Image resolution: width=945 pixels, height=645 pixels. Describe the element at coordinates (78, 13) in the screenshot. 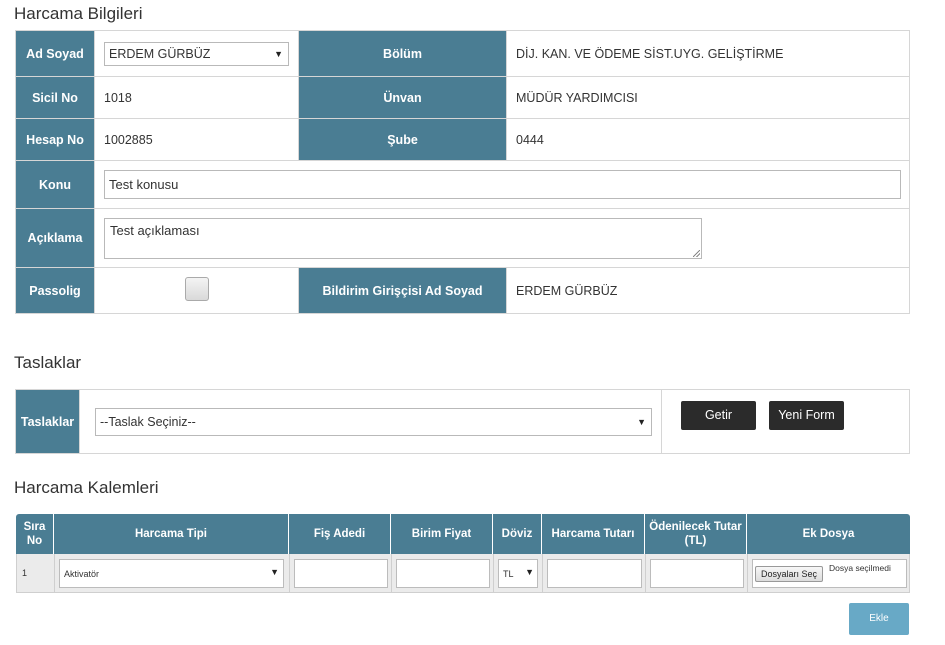

I see `harcama-bilgileri-heading: Harcama Bilgileri` at that location.